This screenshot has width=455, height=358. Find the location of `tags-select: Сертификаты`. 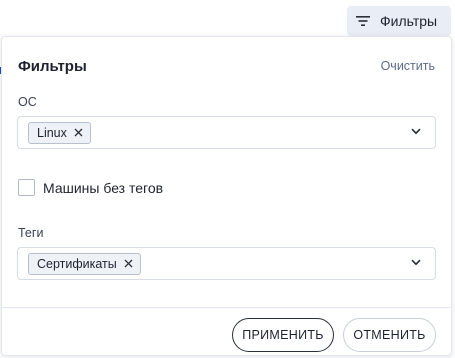

tags-select: Сертификаты is located at coordinates (226, 263).